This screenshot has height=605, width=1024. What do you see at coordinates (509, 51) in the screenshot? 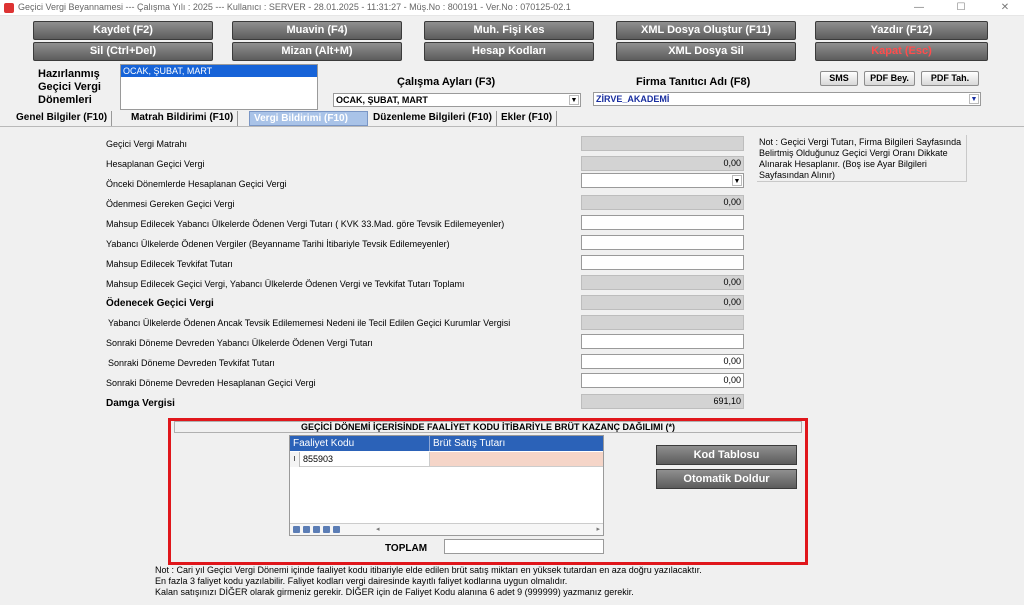
I see `hesap-kodlari-button: Hesap Kodları` at bounding box center [509, 51].